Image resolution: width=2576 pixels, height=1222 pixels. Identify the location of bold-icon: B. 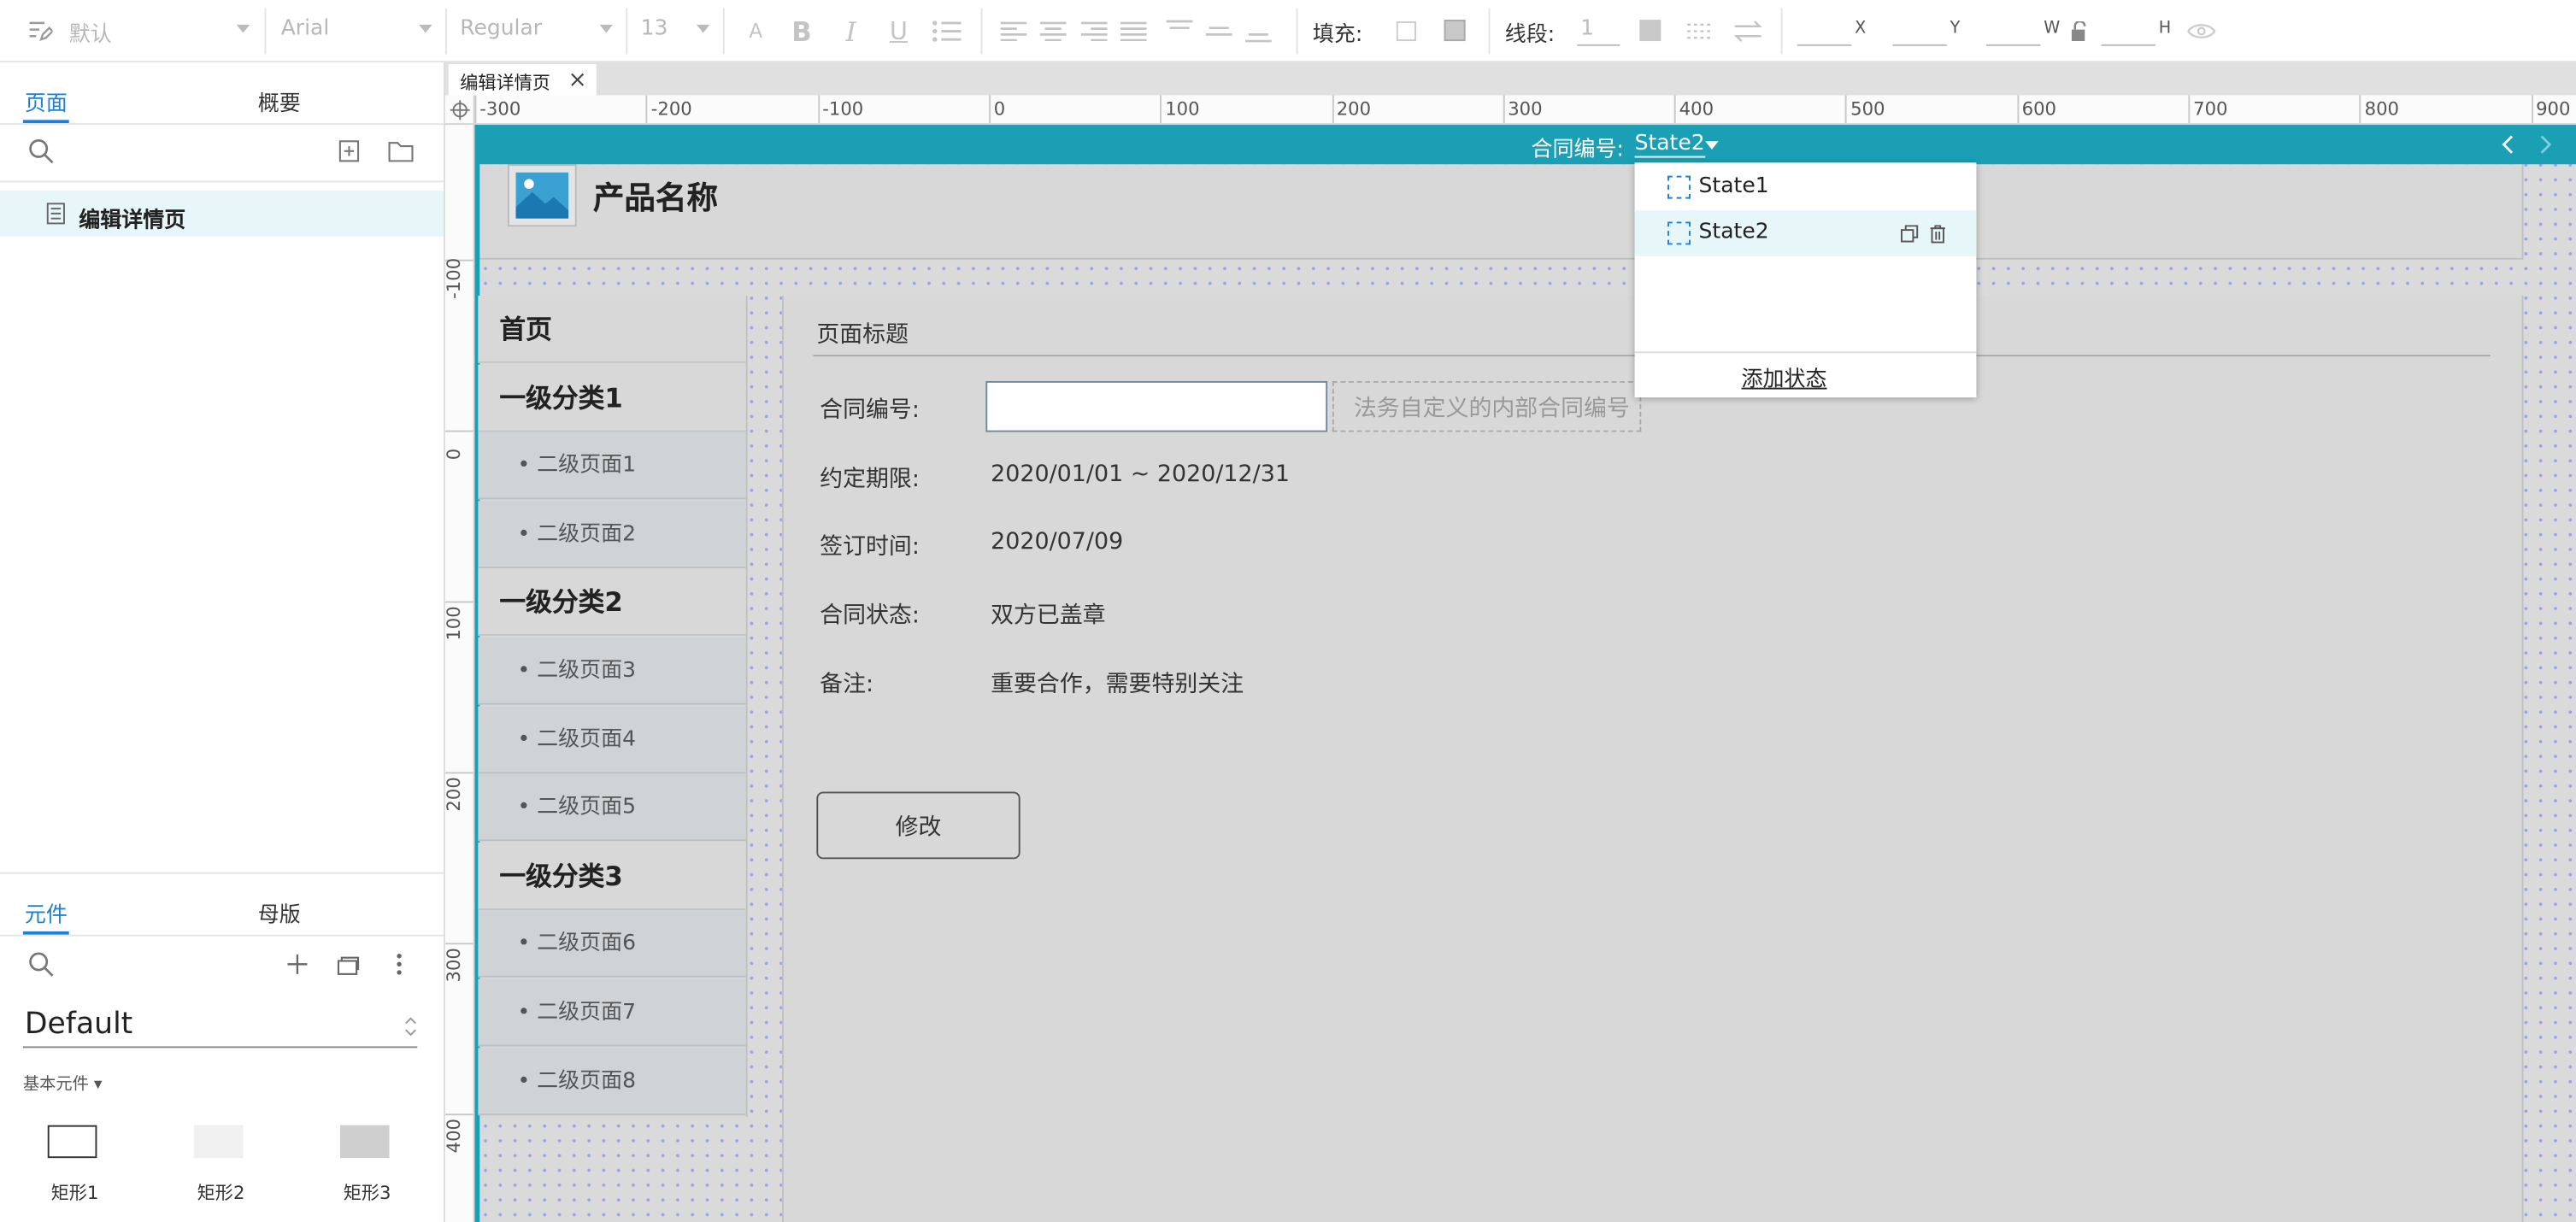
(801, 31).